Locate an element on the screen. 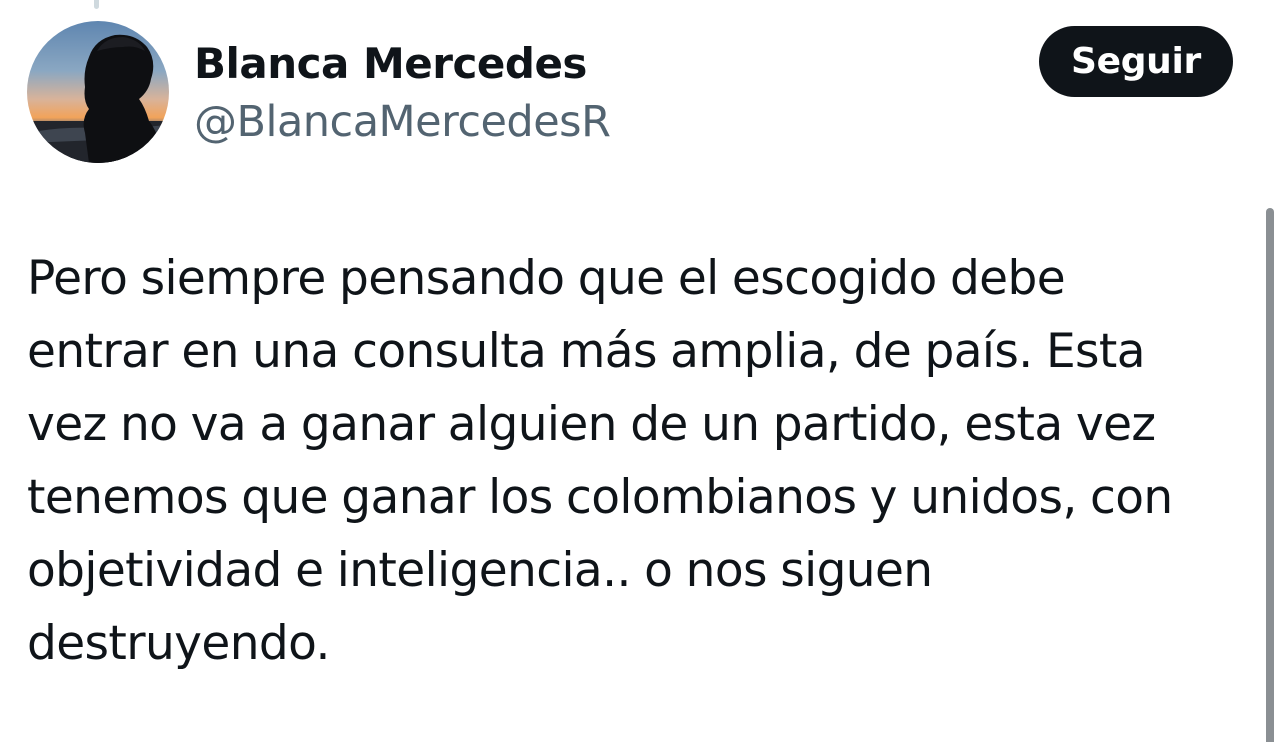 This screenshot has width=1284, height=742. profile-photo-icon is located at coordinates (98, 92).